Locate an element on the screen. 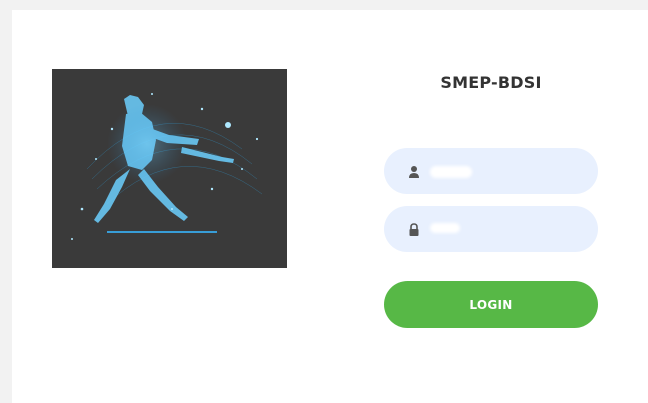 The image size is (648, 403). lock-icon is located at coordinates (414, 229).